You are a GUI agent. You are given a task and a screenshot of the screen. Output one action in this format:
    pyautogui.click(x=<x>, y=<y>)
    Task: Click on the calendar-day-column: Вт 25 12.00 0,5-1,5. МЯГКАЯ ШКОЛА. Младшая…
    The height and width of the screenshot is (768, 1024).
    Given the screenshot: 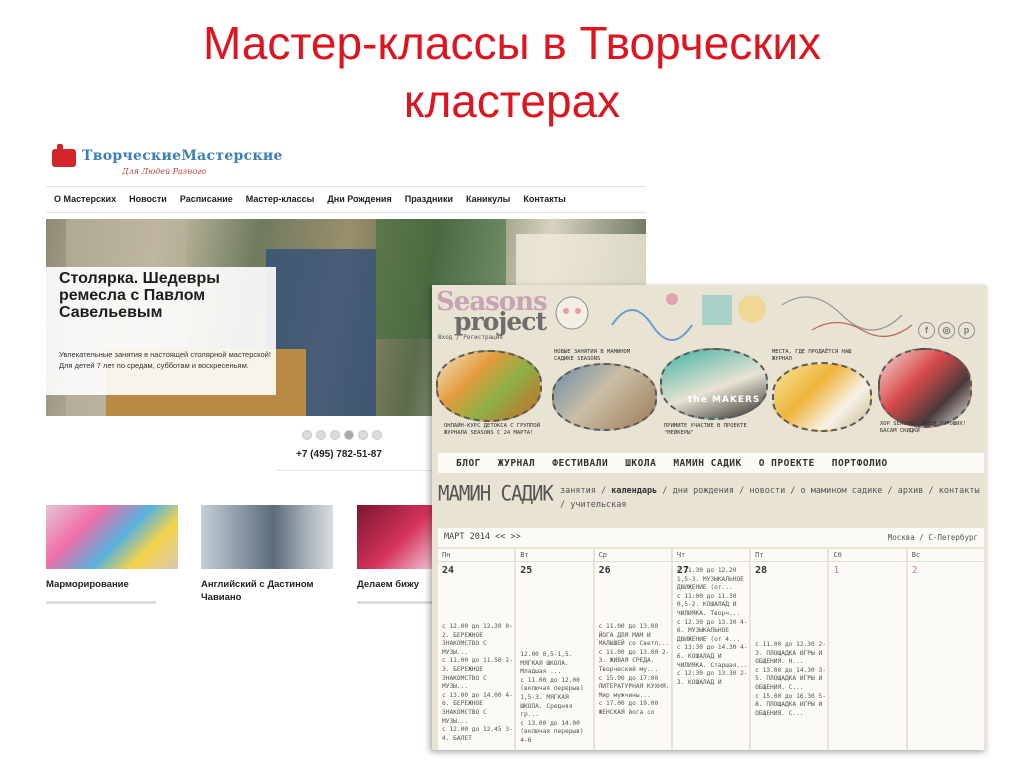 What is the action you would take?
    pyautogui.click(x=555, y=649)
    